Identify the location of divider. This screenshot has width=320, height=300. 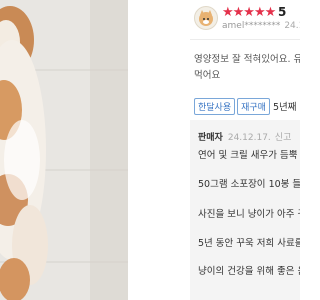
(245, 39).